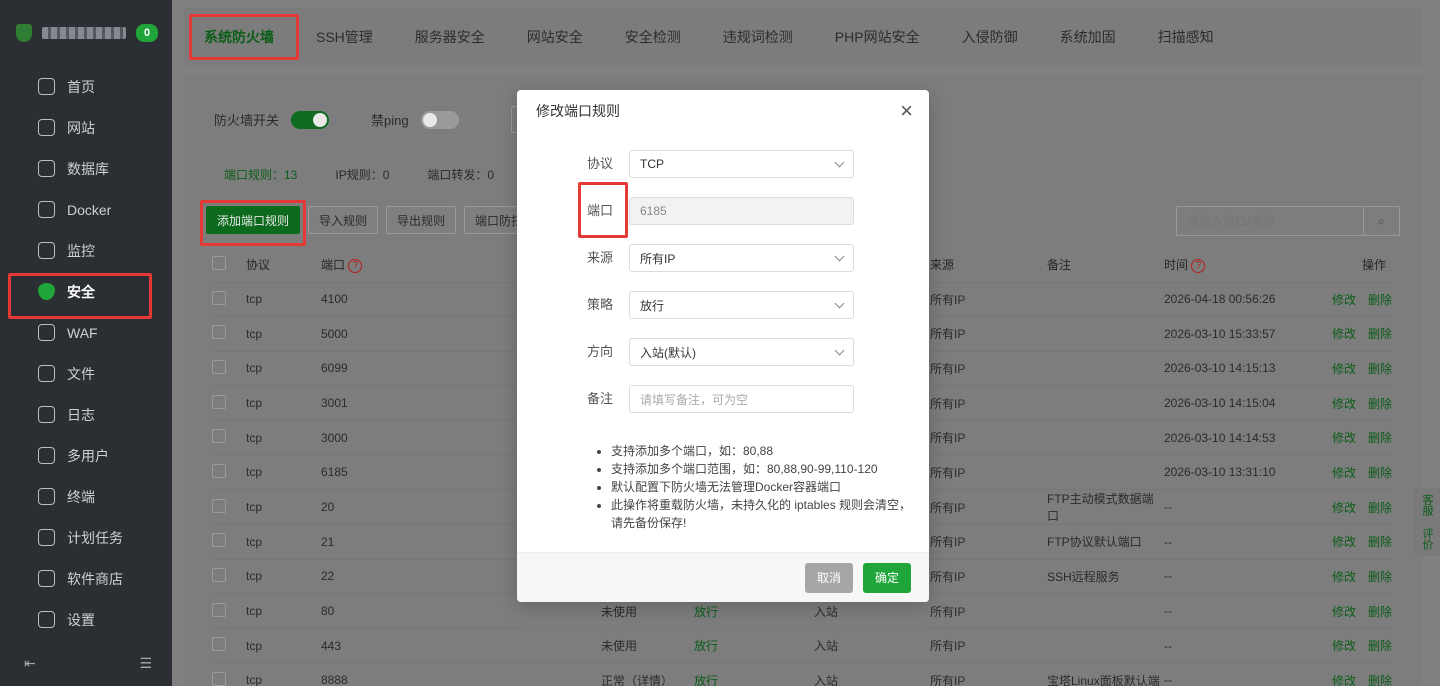 The height and width of the screenshot is (686, 1440). I want to click on col-time: 时间 ?, so click(1247, 265).